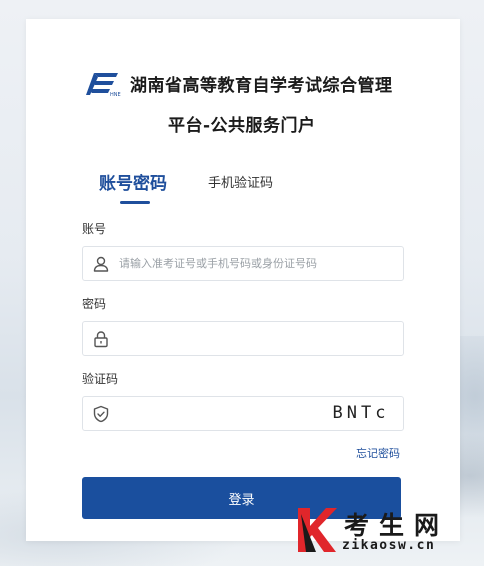  I want to click on watermark-brand-cn: 考生网, so click(397, 525).